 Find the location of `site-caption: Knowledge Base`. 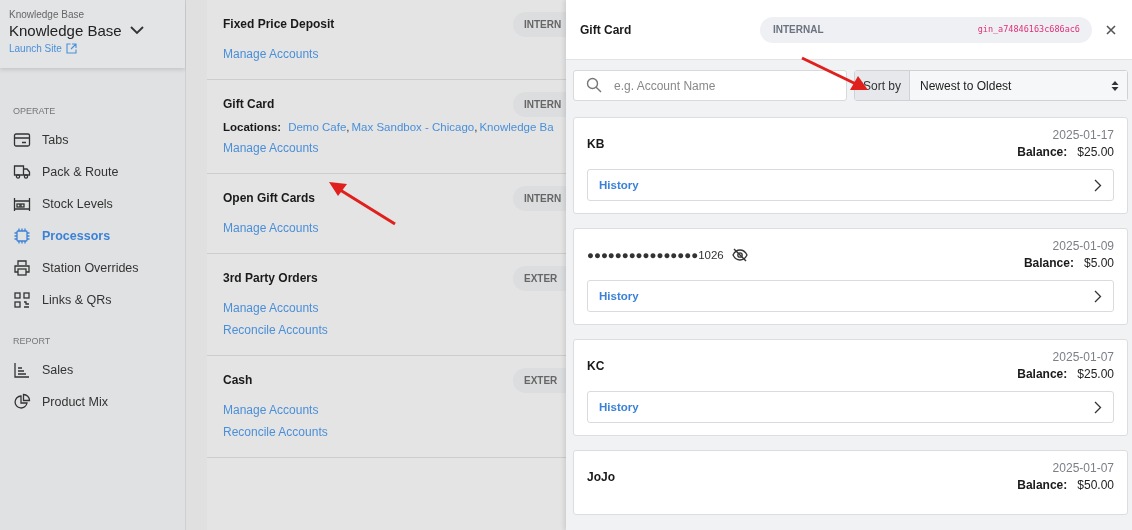

site-caption: Knowledge Base is located at coordinates (47, 14).